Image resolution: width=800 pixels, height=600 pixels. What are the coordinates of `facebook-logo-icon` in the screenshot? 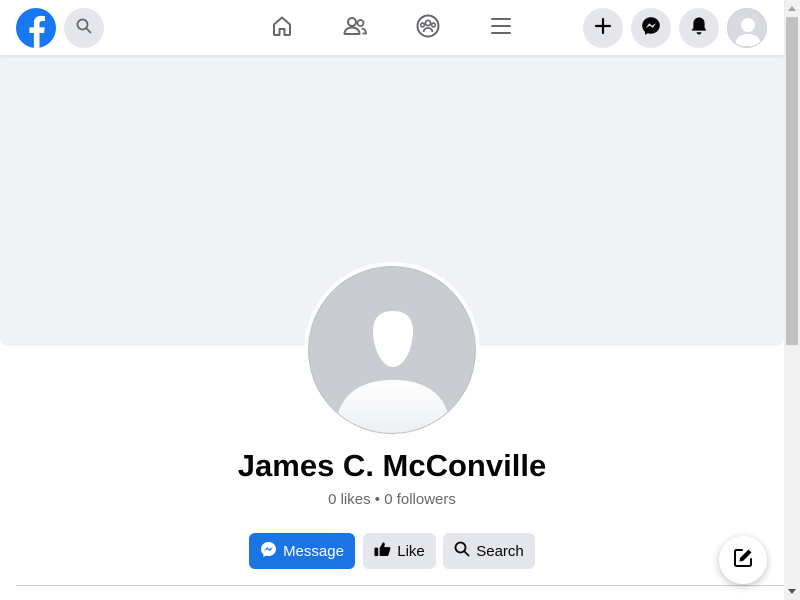 It's located at (36, 28).